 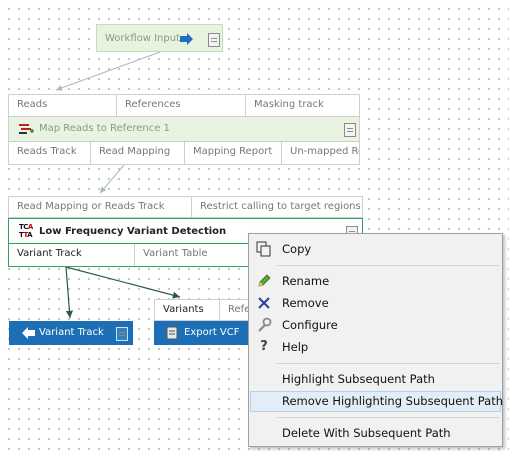 What do you see at coordinates (264, 303) in the screenshot?
I see `x-icon` at bounding box center [264, 303].